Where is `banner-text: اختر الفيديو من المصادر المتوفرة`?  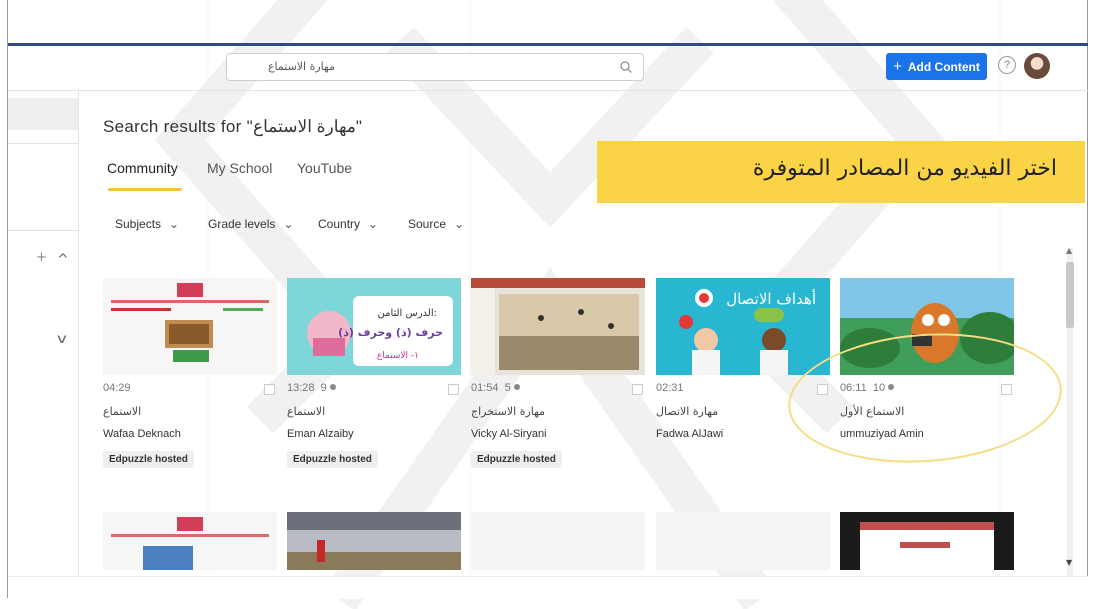 banner-text: اختر الفيديو من المصادر المتوفرة is located at coordinates (904, 168).